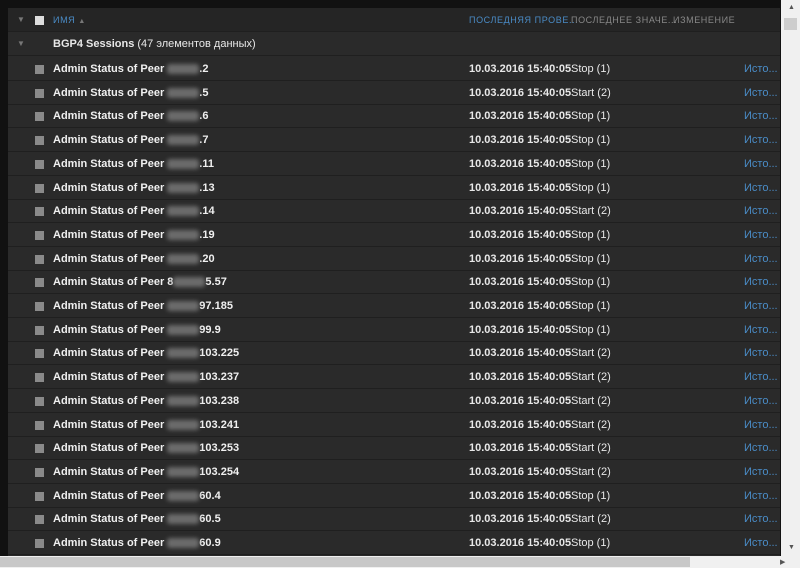 The image size is (800, 568). Describe the element at coordinates (21, 20) in the screenshot. I see `collapse-all-icon: ▼` at that location.